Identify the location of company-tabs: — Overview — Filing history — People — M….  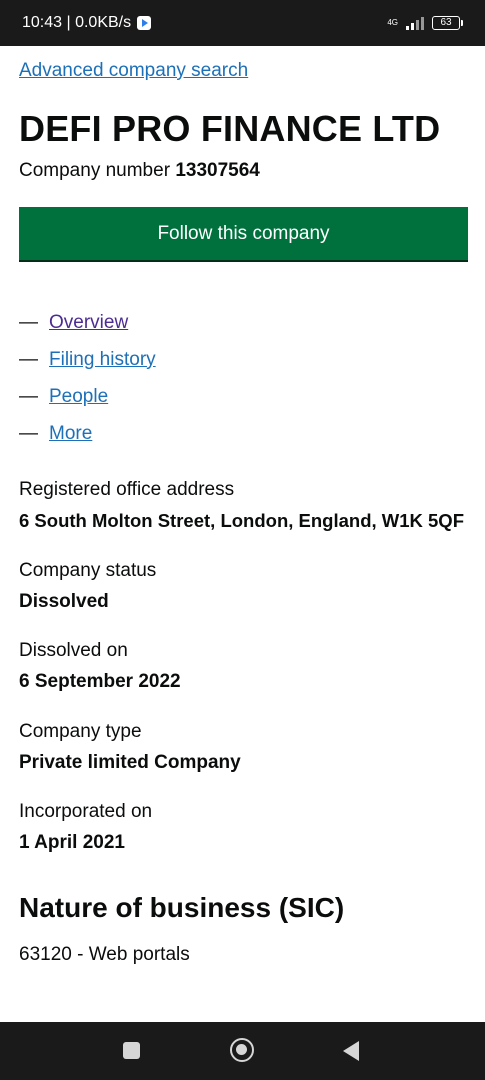
(87, 378).